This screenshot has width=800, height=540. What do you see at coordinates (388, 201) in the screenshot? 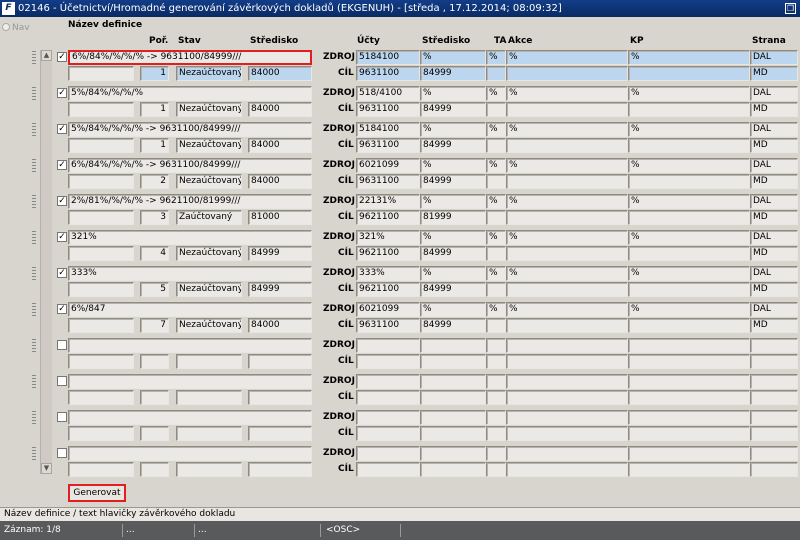
I see `source-ucty-field: 22131%` at bounding box center [388, 201].